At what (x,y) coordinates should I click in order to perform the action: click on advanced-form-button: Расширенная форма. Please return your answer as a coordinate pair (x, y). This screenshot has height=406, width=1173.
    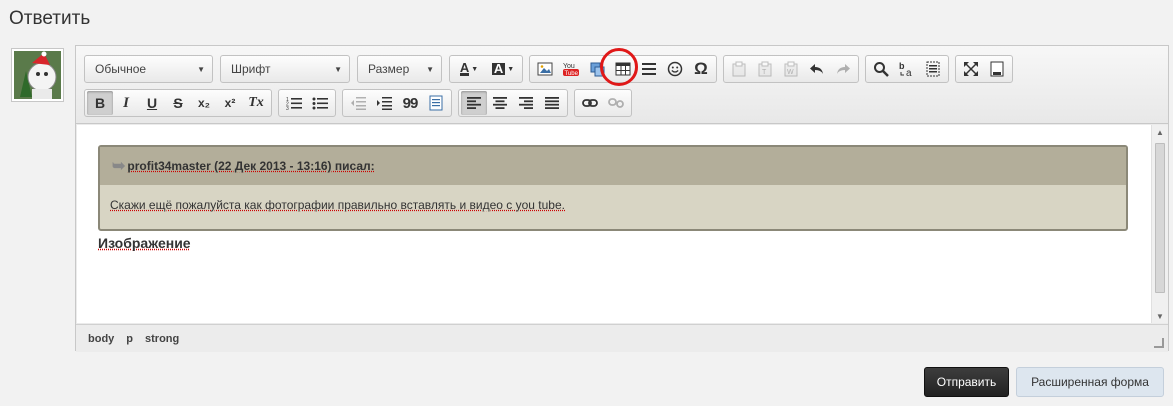
    Looking at the image, I should click on (1090, 382).